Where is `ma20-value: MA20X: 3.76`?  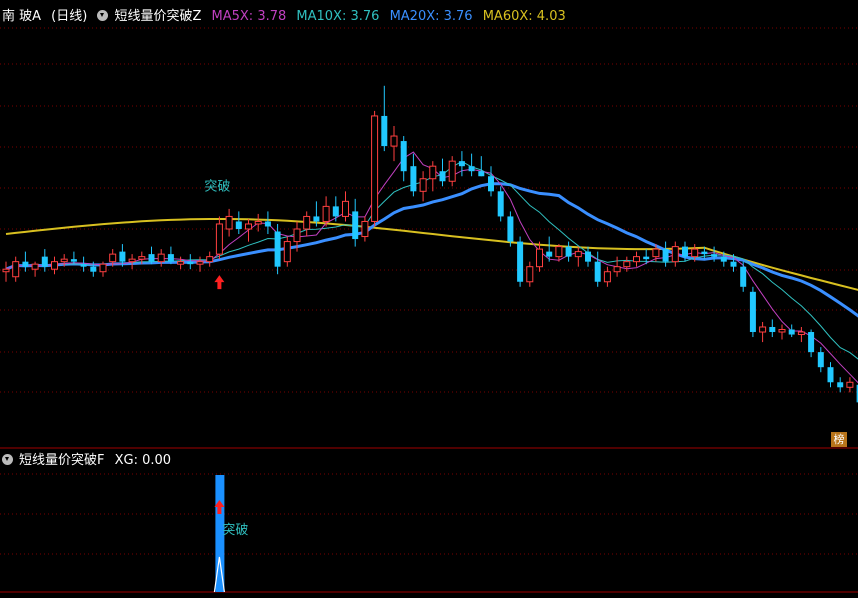 ma20-value: MA20X: 3.76 is located at coordinates (431, 16).